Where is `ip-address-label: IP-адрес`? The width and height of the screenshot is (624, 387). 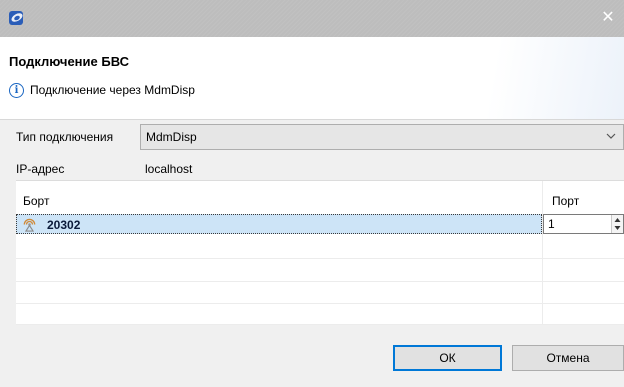 ip-address-label: IP-адрес is located at coordinates (40, 169).